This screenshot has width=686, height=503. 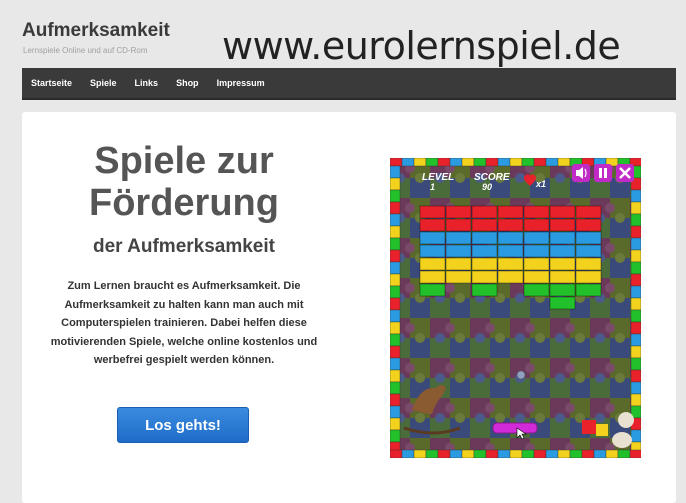 I want to click on level-label: LEVEL, so click(x=438, y=177).